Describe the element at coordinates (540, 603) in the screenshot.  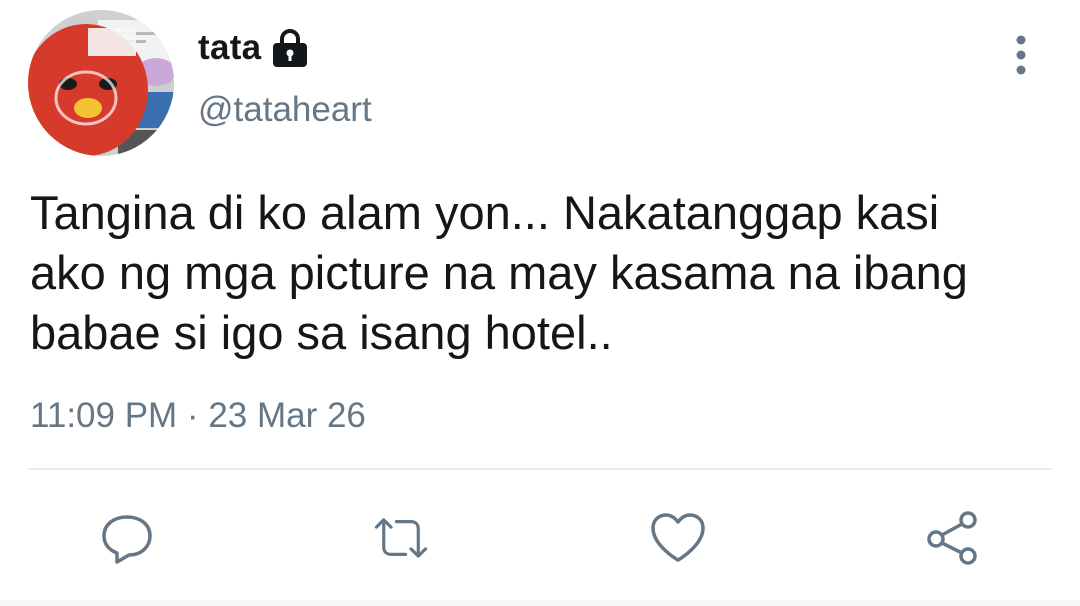
I see `bottom-border` at that location.